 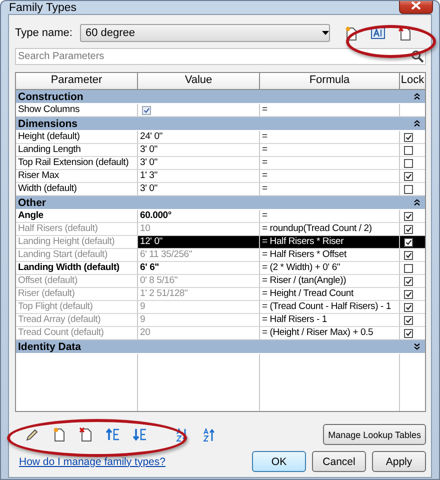 I want to click on column-header: Lock, so click(x=412, y=81).